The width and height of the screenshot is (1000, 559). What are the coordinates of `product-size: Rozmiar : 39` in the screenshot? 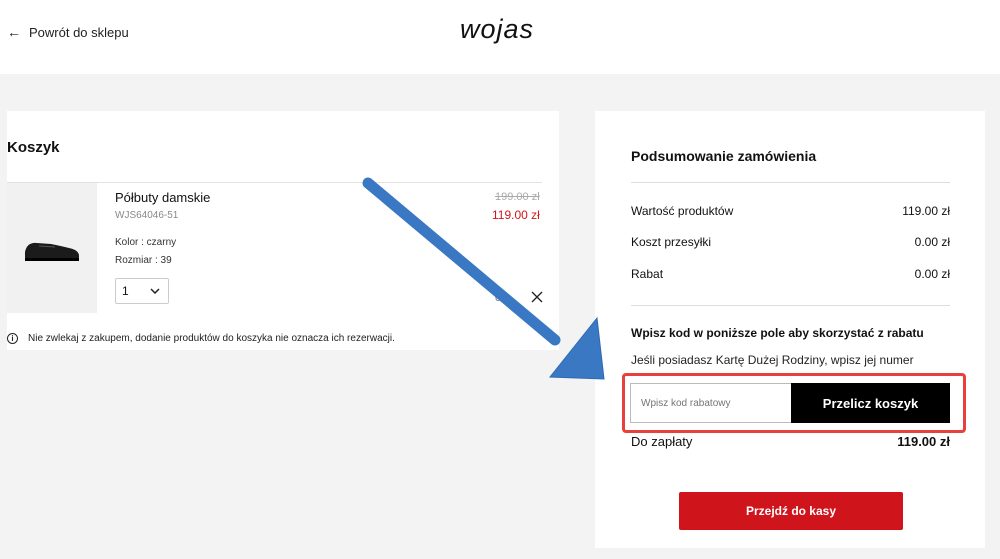 It's located at (143, 260).